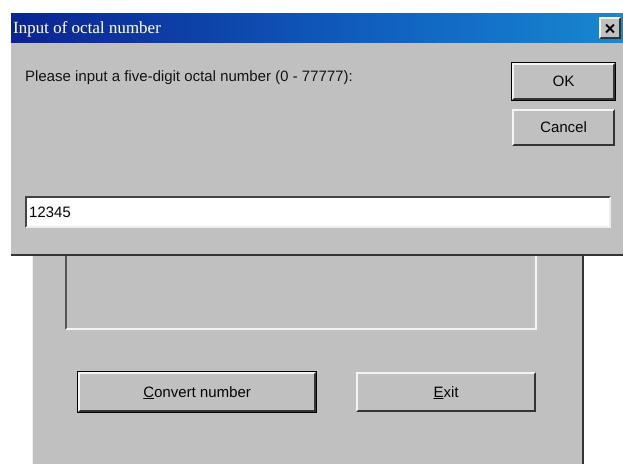  Describe the element at coordinates (563, 81) in the screenshot. I see `ok-button: OK` at that location.